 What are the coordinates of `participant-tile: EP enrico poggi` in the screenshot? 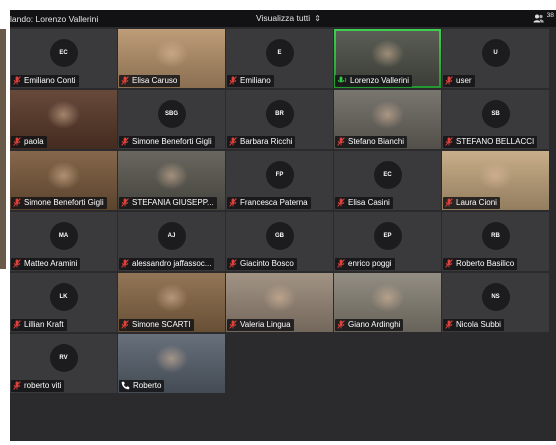 It's located at (387, 241).